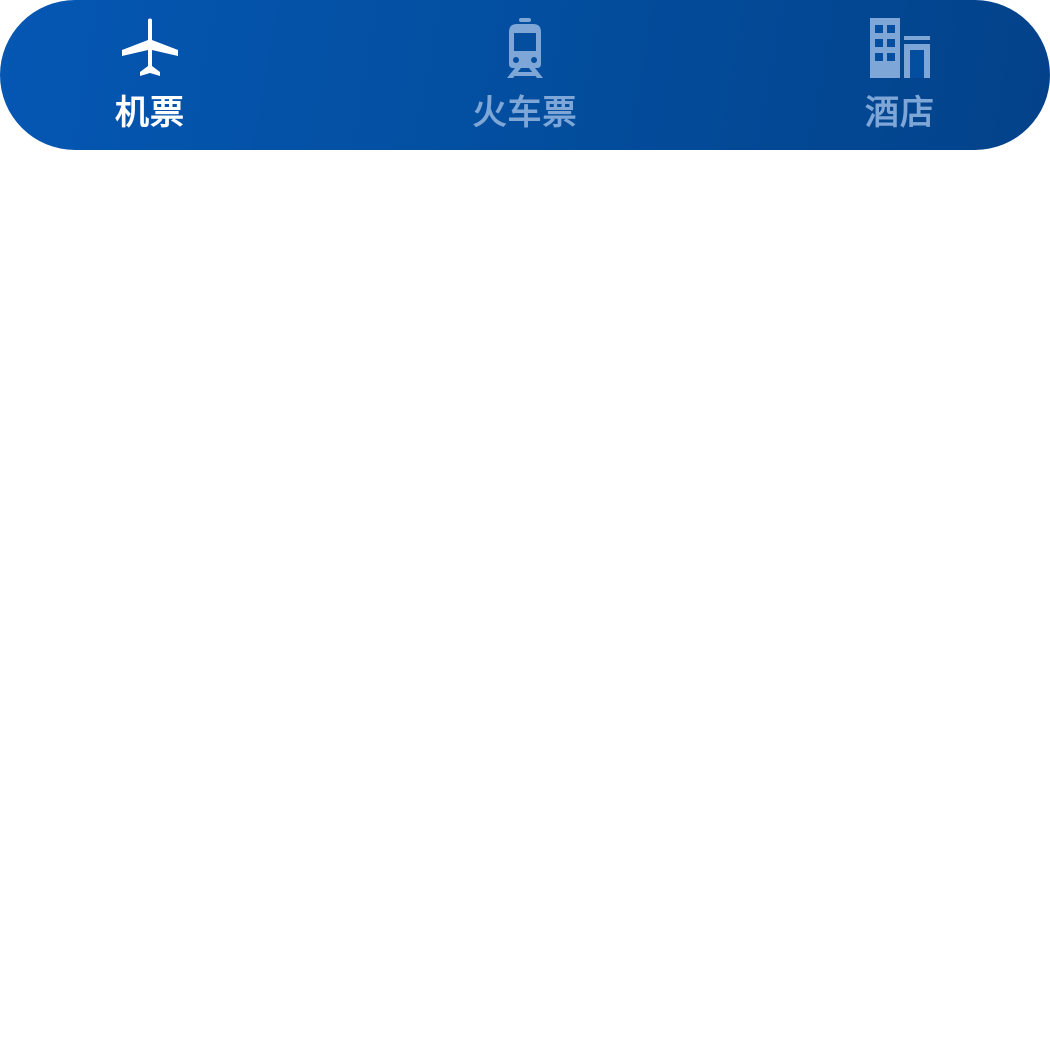 The width and height of the screenshot is (1050, 1038). What do you see at coordinates (150, 48) in the screenshot?
I see `airplane-icon` at bounding box center [150, 48].